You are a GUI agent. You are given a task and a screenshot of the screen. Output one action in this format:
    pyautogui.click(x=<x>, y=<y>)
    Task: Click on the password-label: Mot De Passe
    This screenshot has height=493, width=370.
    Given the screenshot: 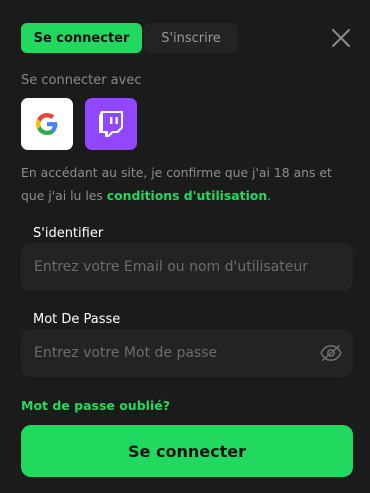 What is the action you would take?
    pyautogui.click(x=77, y=319)
    